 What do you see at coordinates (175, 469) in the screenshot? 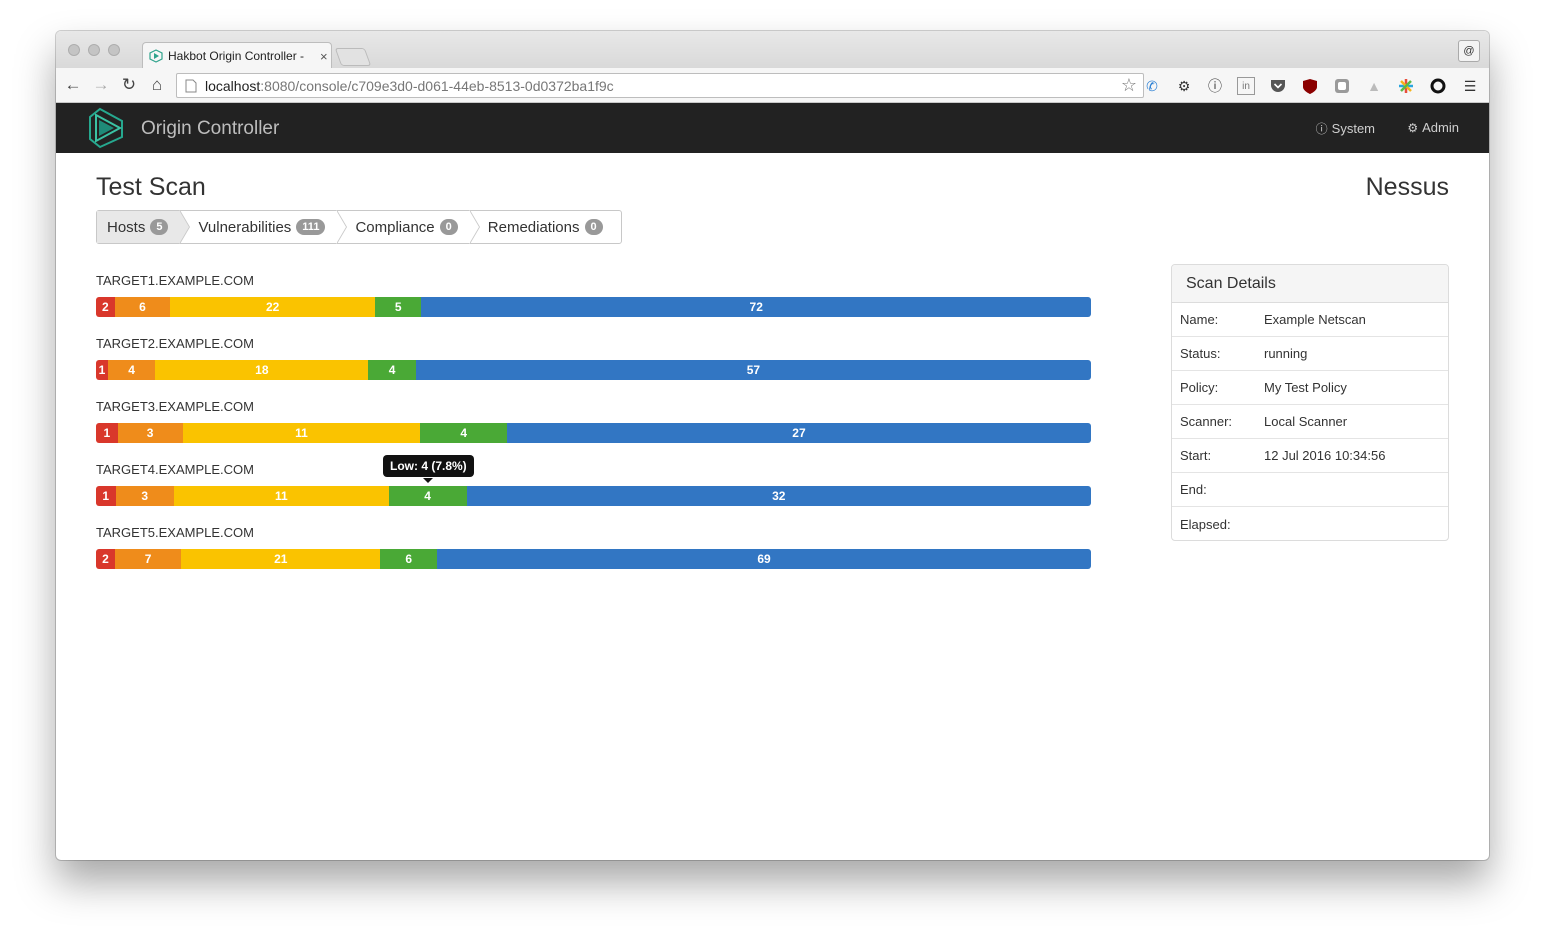
I see `host-label: TARGET4.EXAMPLE.COM` at bounding box center [175, 469].